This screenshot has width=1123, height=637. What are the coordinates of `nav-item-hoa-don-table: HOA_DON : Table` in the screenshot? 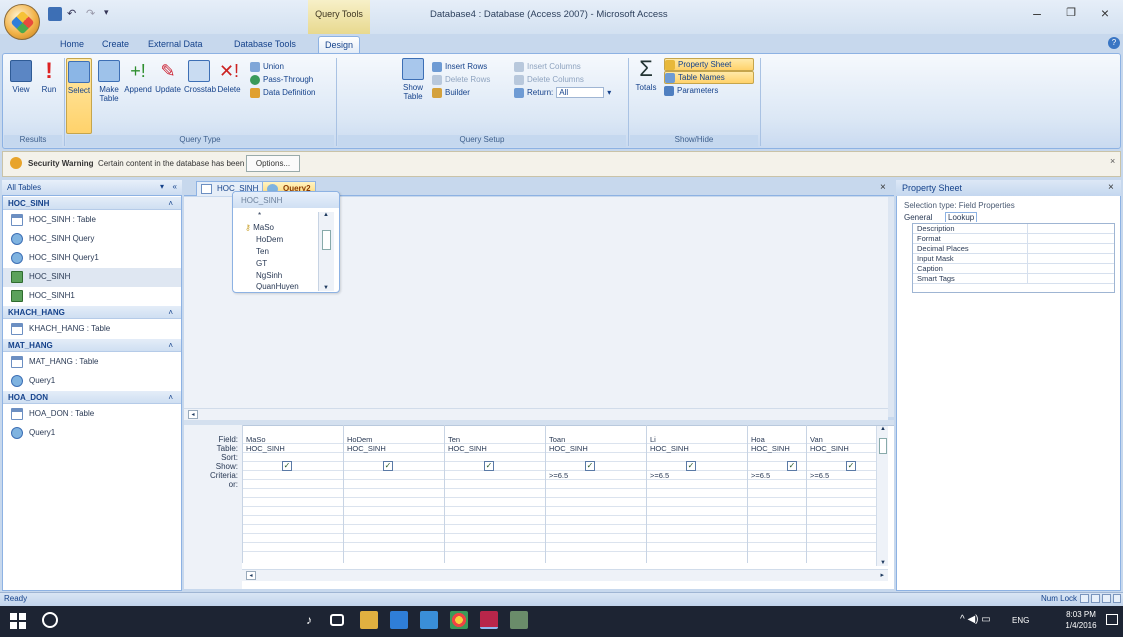 It's located at (92, 414).